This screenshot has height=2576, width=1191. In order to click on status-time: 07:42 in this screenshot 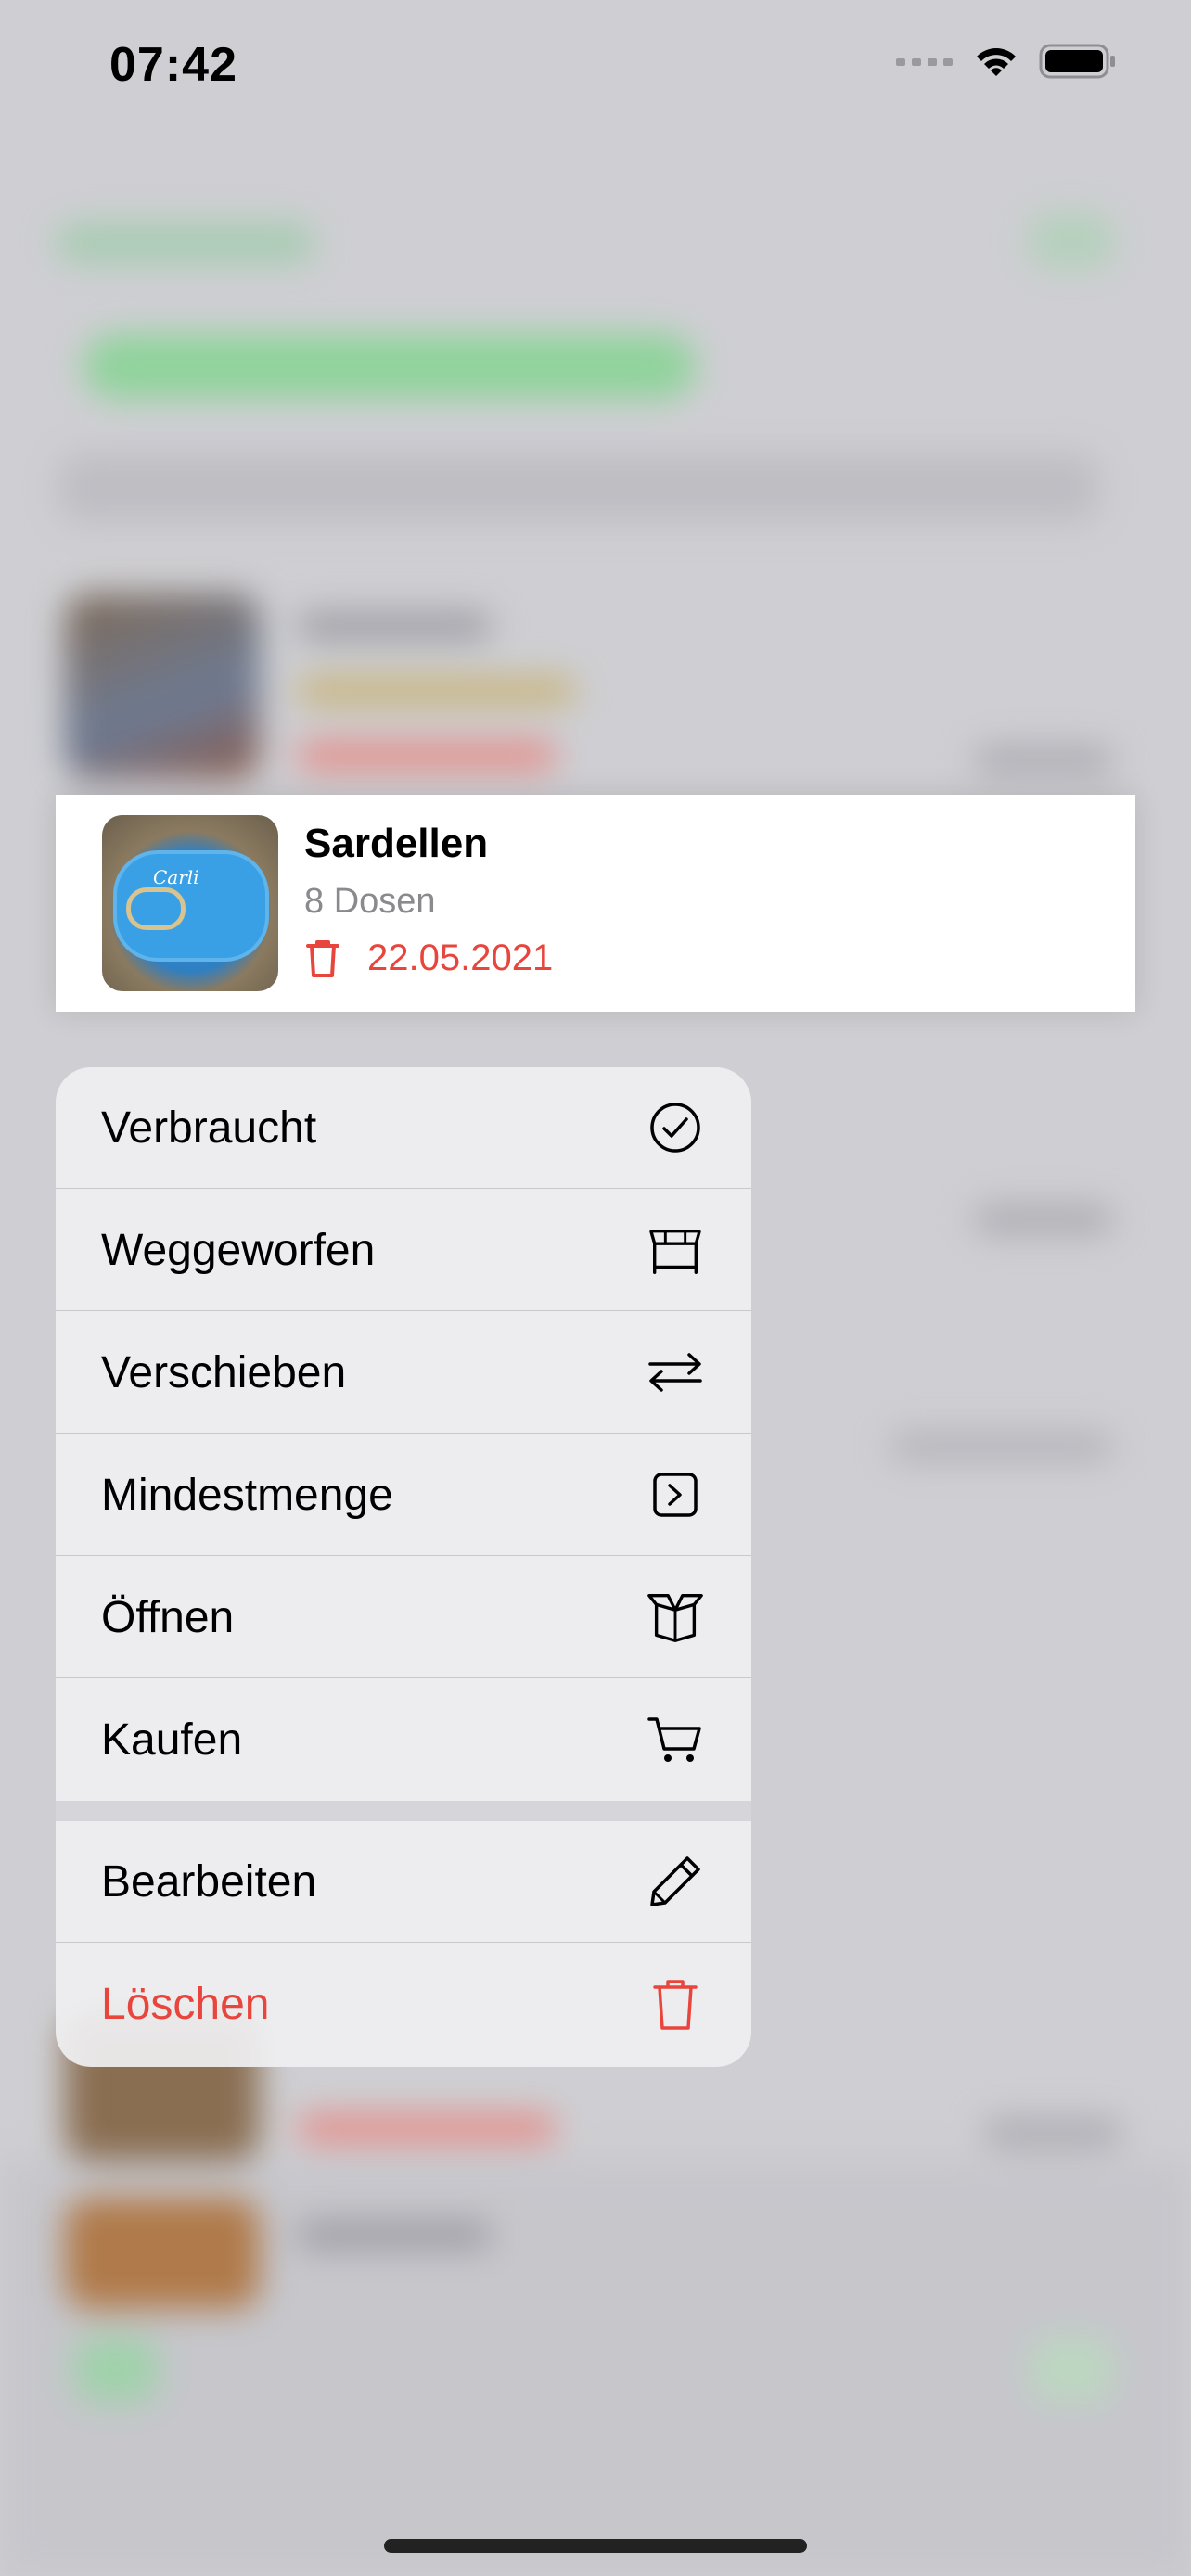, I will do `click(173, 65)`.